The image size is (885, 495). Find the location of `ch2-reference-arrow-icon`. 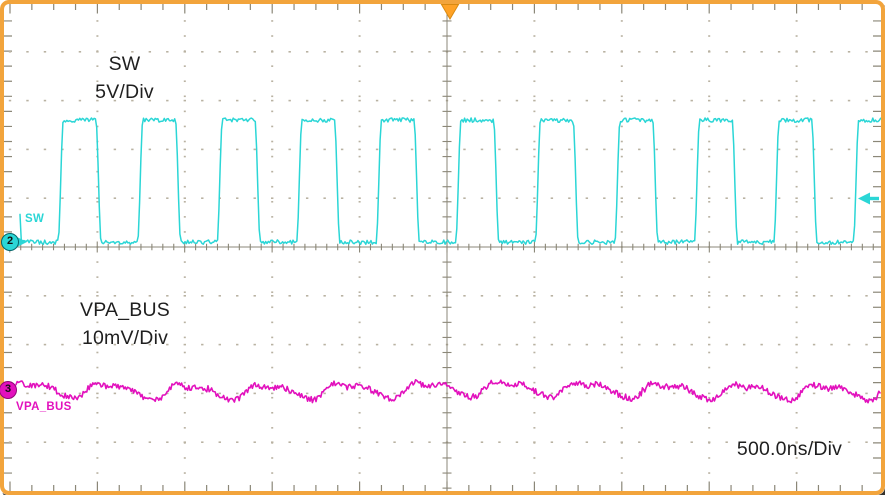

ch2-reference-arrow-icon is located at coordinates (22, 242).